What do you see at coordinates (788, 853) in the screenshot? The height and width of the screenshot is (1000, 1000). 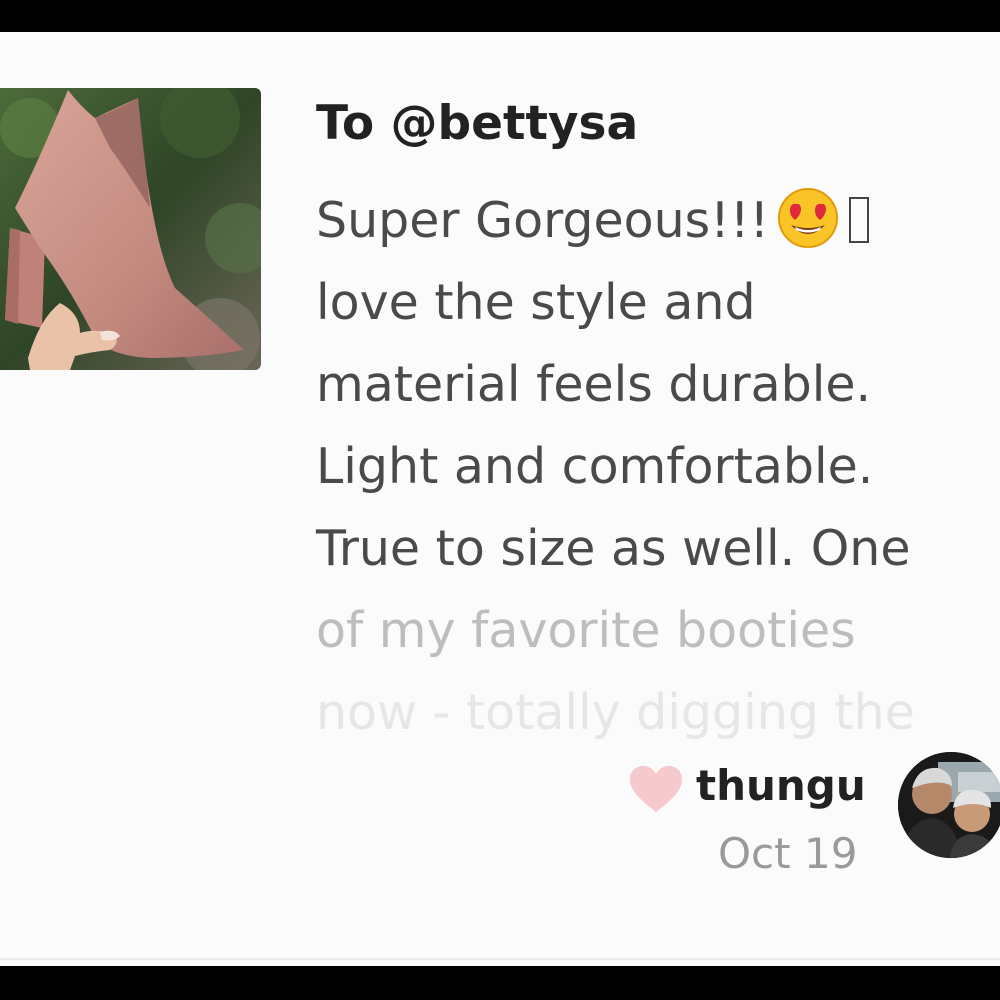 I see `review-date: Oct 19` at bounding box center [788, 853].